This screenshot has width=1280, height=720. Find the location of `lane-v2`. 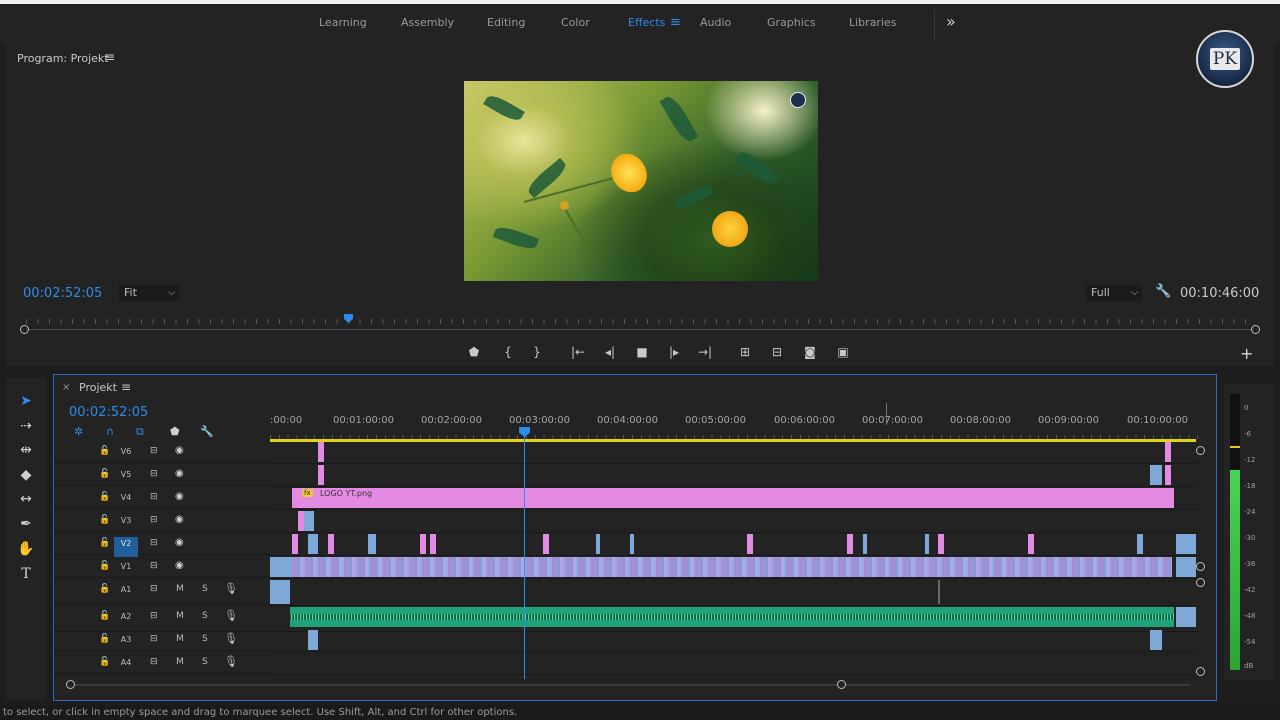

lane-v2 is located at coordinates (734, 544).